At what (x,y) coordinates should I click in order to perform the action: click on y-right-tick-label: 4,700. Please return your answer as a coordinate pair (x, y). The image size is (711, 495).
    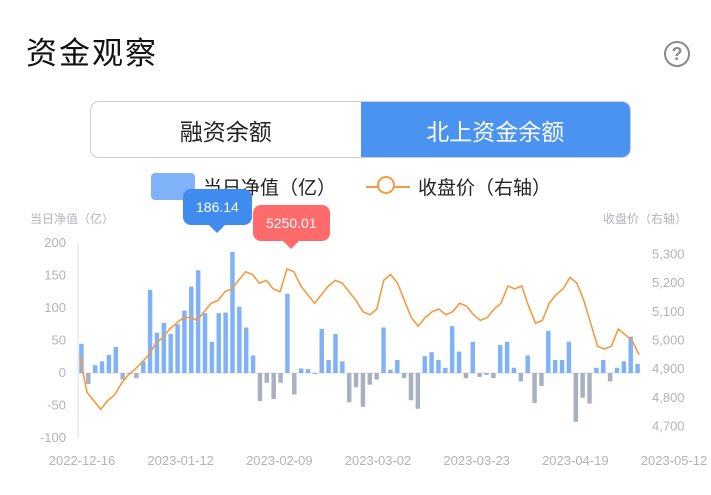
    Looking at the image, I should click on (668, 426).